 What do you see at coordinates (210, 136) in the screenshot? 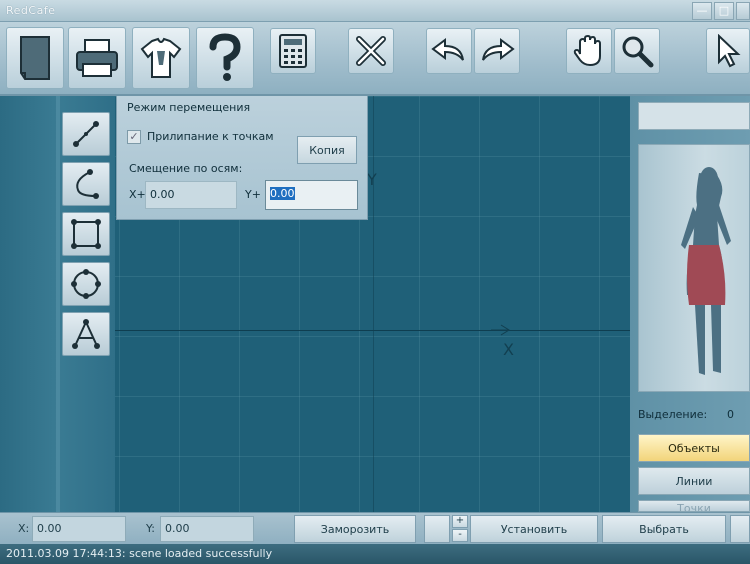
I see `snap-label: Прилипание к точкам` at bounding box center [210, 136].